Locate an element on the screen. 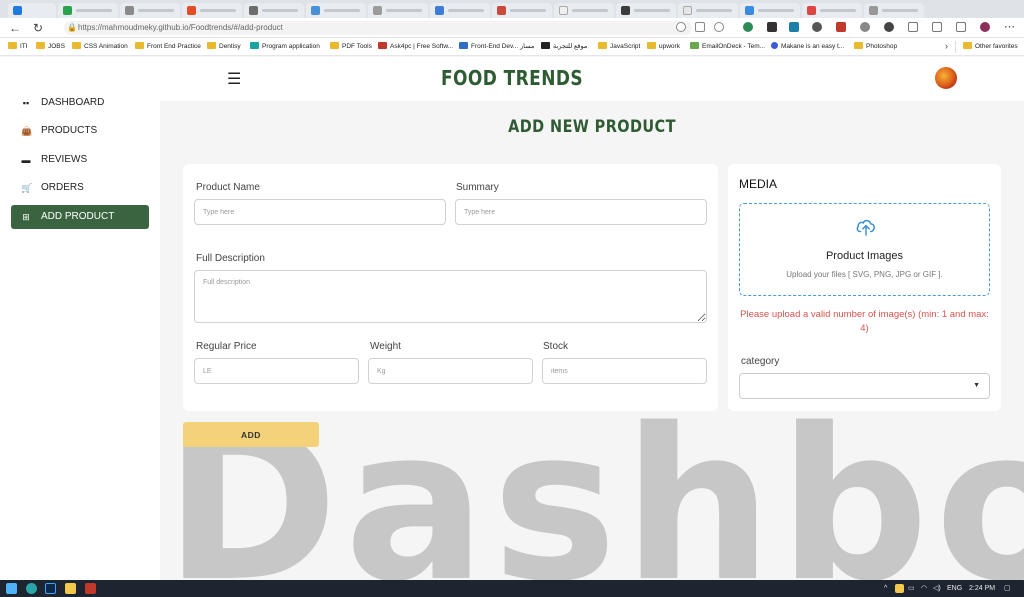 The image size is (1024, 597). edge-icon is located at coordinates (31, 588).